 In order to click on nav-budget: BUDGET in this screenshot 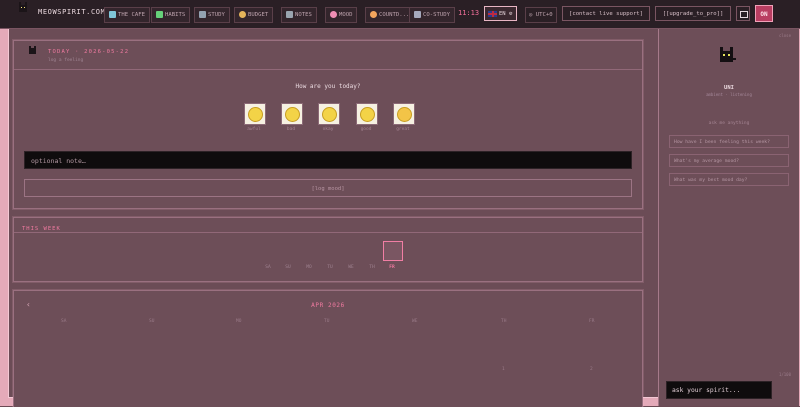, I will do `click(254, 15)`.